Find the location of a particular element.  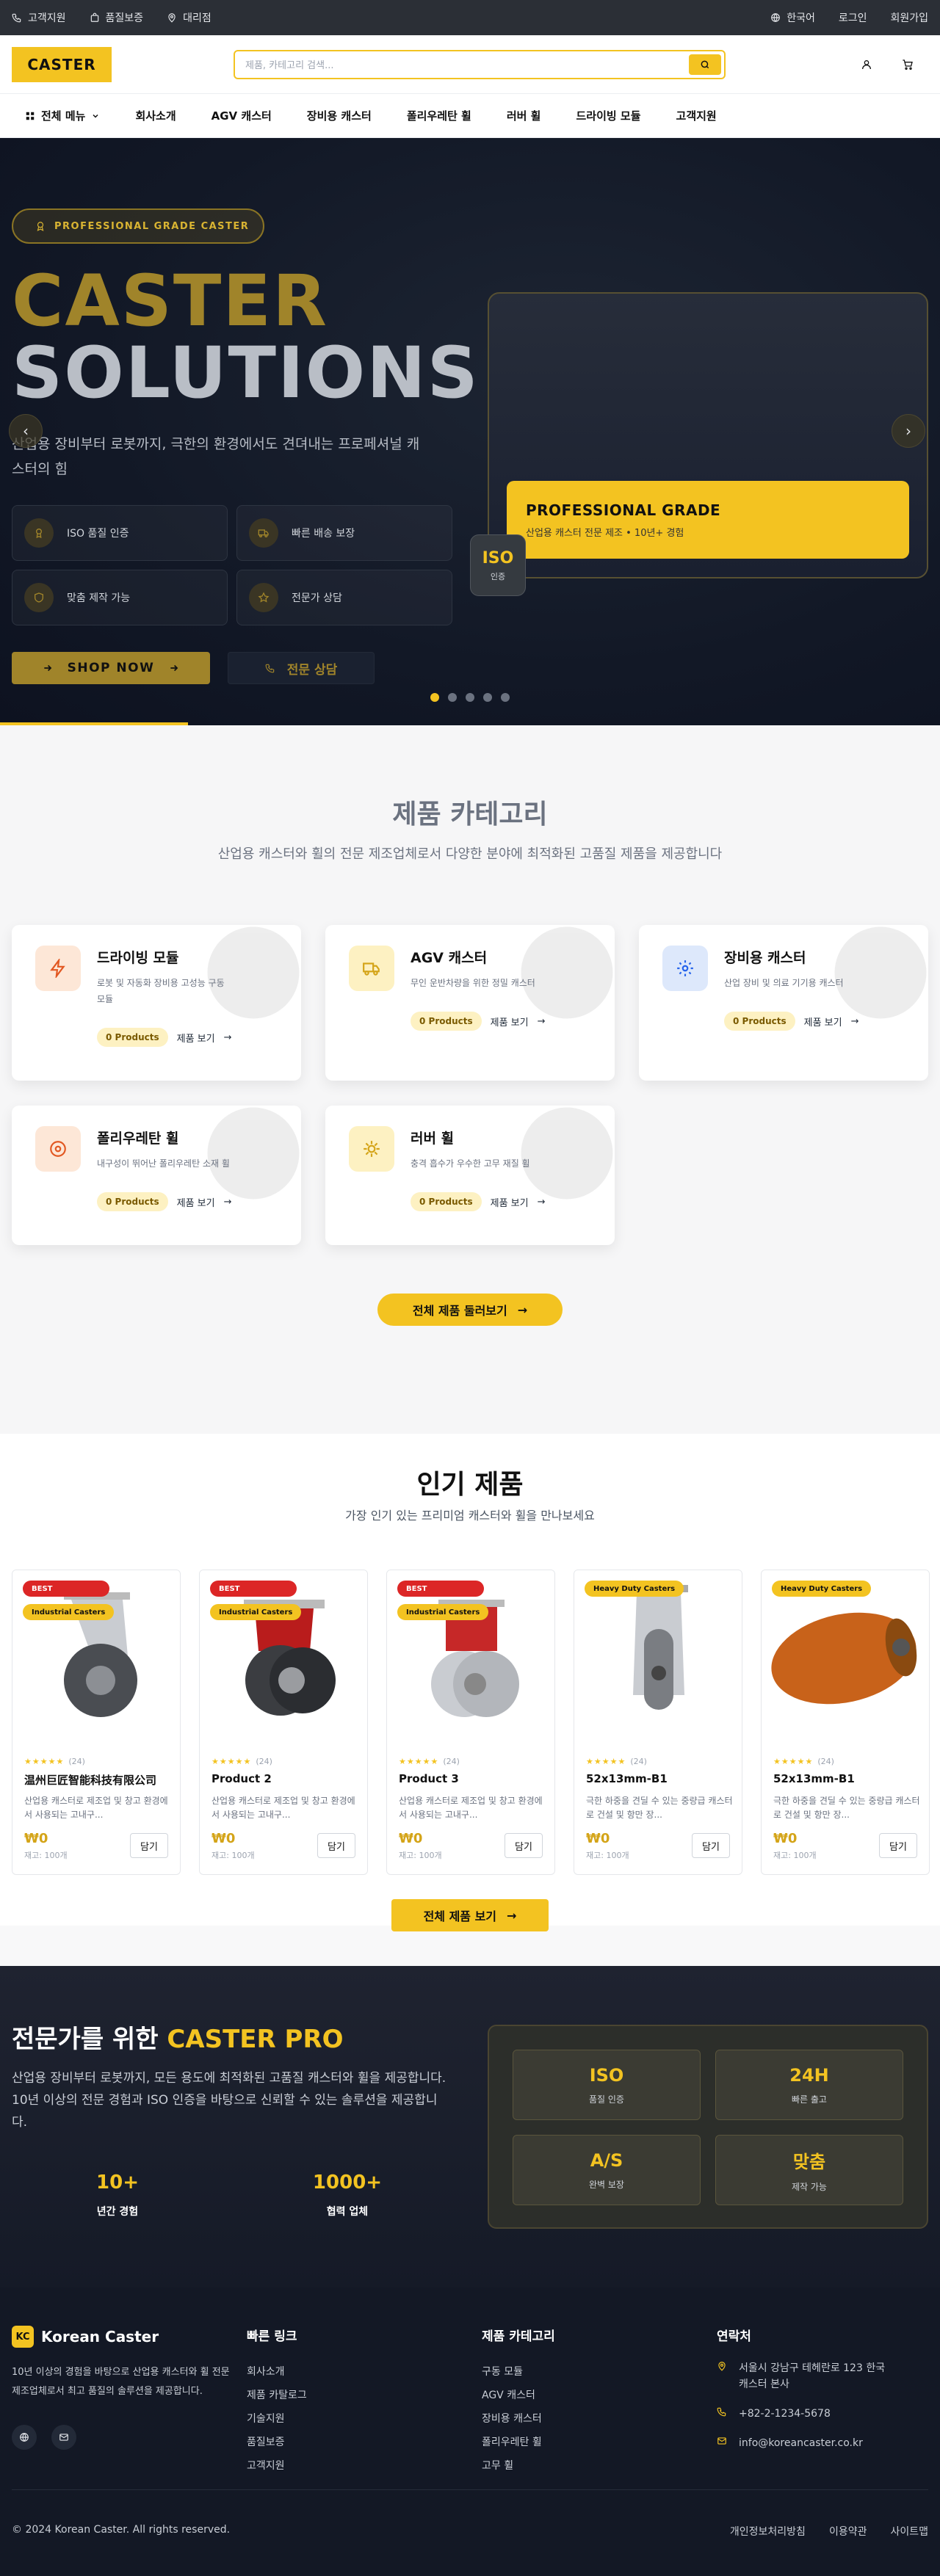

truck-icon is located at coordinates (263, 533).